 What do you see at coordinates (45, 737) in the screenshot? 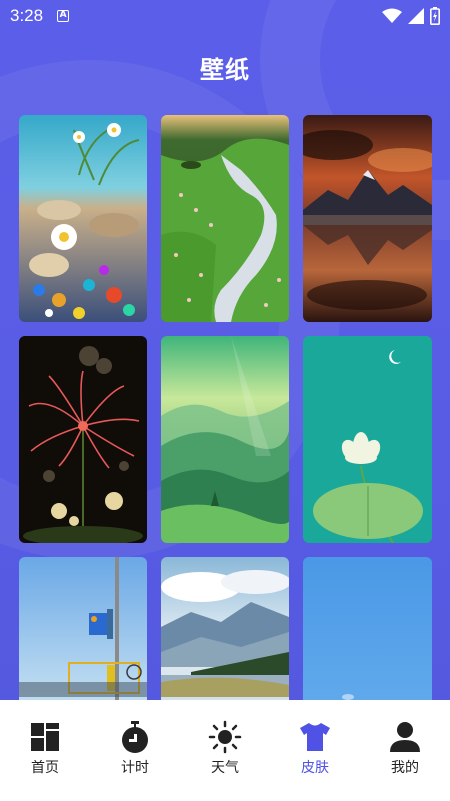
I see `home-grid-icon` at bounding box center [45, 737].